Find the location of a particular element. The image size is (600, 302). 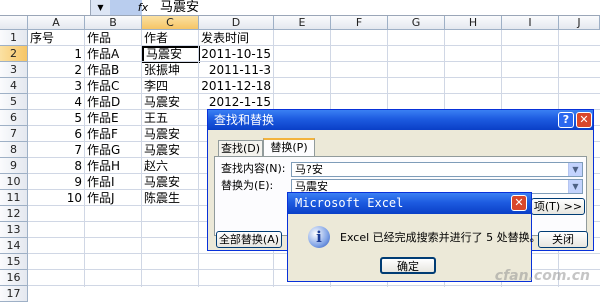

info-icon: i is located at coordinates (319, 237).